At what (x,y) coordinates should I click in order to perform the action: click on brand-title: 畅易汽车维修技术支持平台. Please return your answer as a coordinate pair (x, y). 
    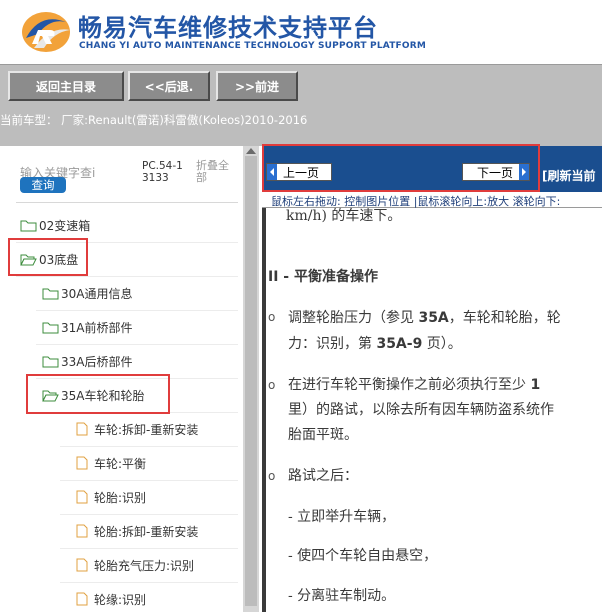
    Looking at the image, I should click on (228, 28).